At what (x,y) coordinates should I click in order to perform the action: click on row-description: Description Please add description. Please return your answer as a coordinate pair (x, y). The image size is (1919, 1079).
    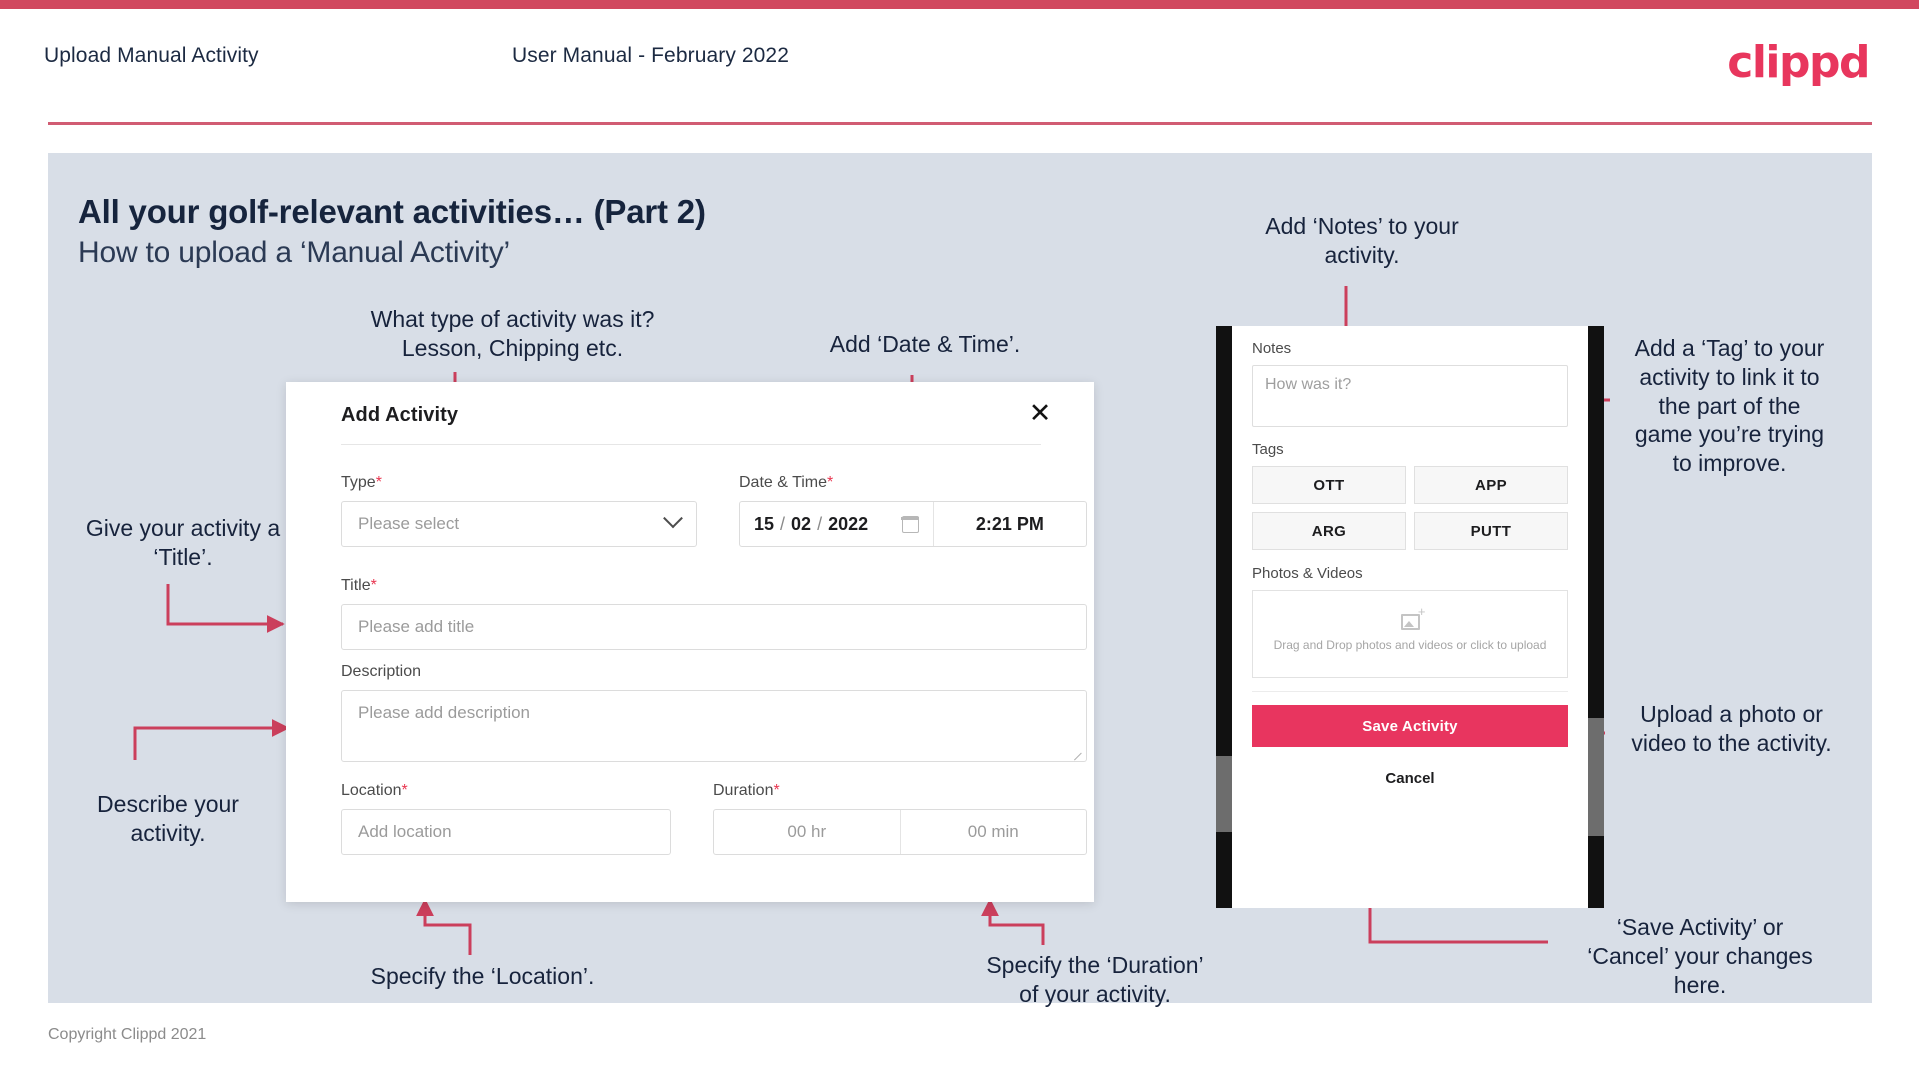
    Looking at the image, I should click on (714, 712).